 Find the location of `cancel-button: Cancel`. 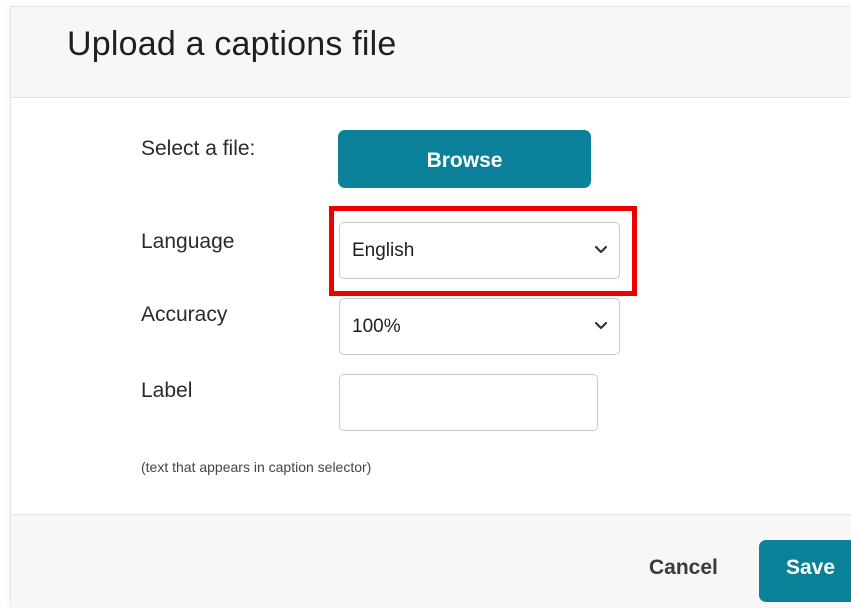

cancel-button: Cancel is located at coordinates (683, 568).